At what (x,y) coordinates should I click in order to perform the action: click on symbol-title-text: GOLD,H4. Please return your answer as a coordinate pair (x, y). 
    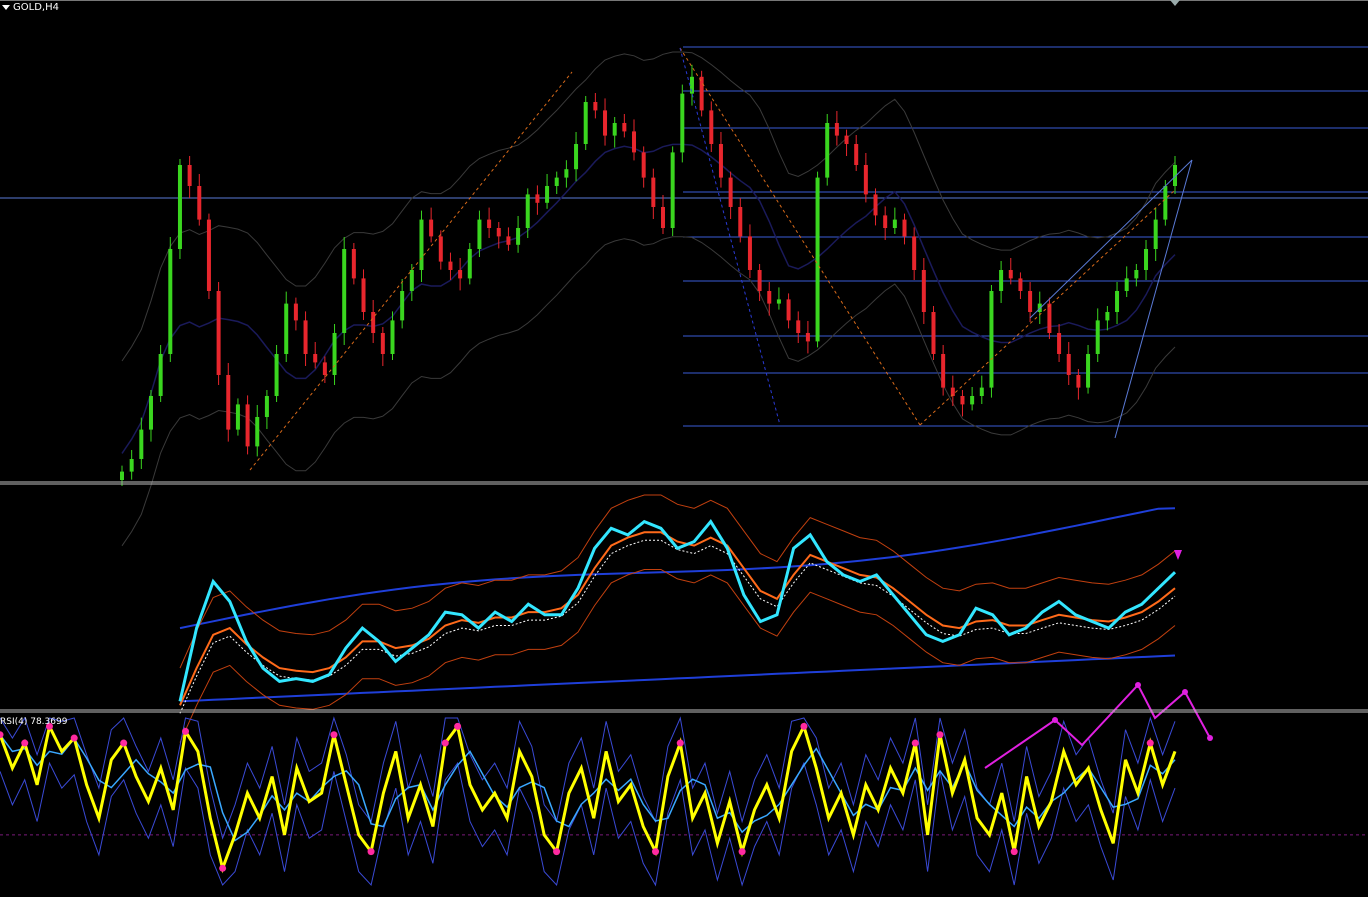
    Looking at the image, I should click on (36, 7).